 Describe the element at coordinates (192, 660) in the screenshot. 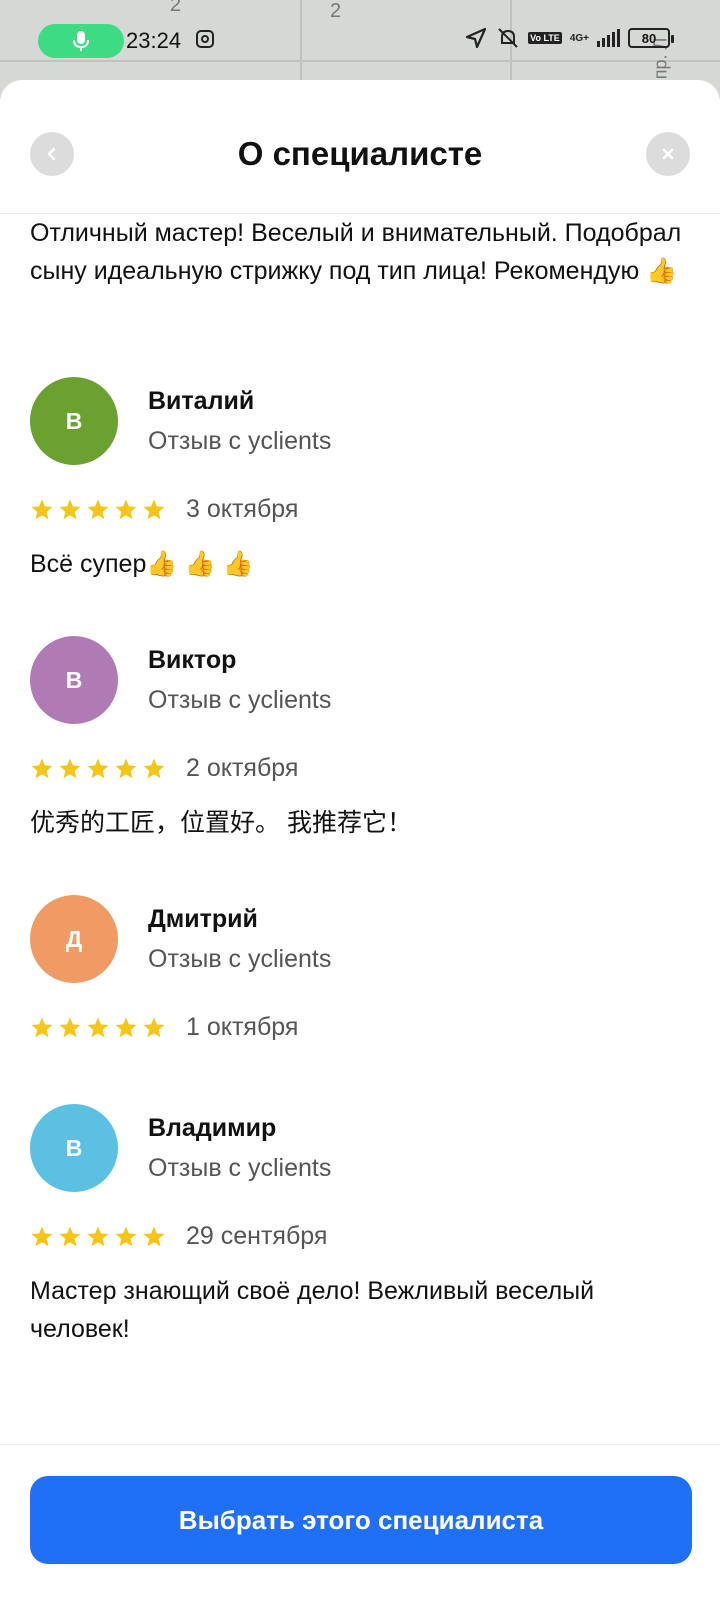

I see `reviewer-name: Виктор` at that location.